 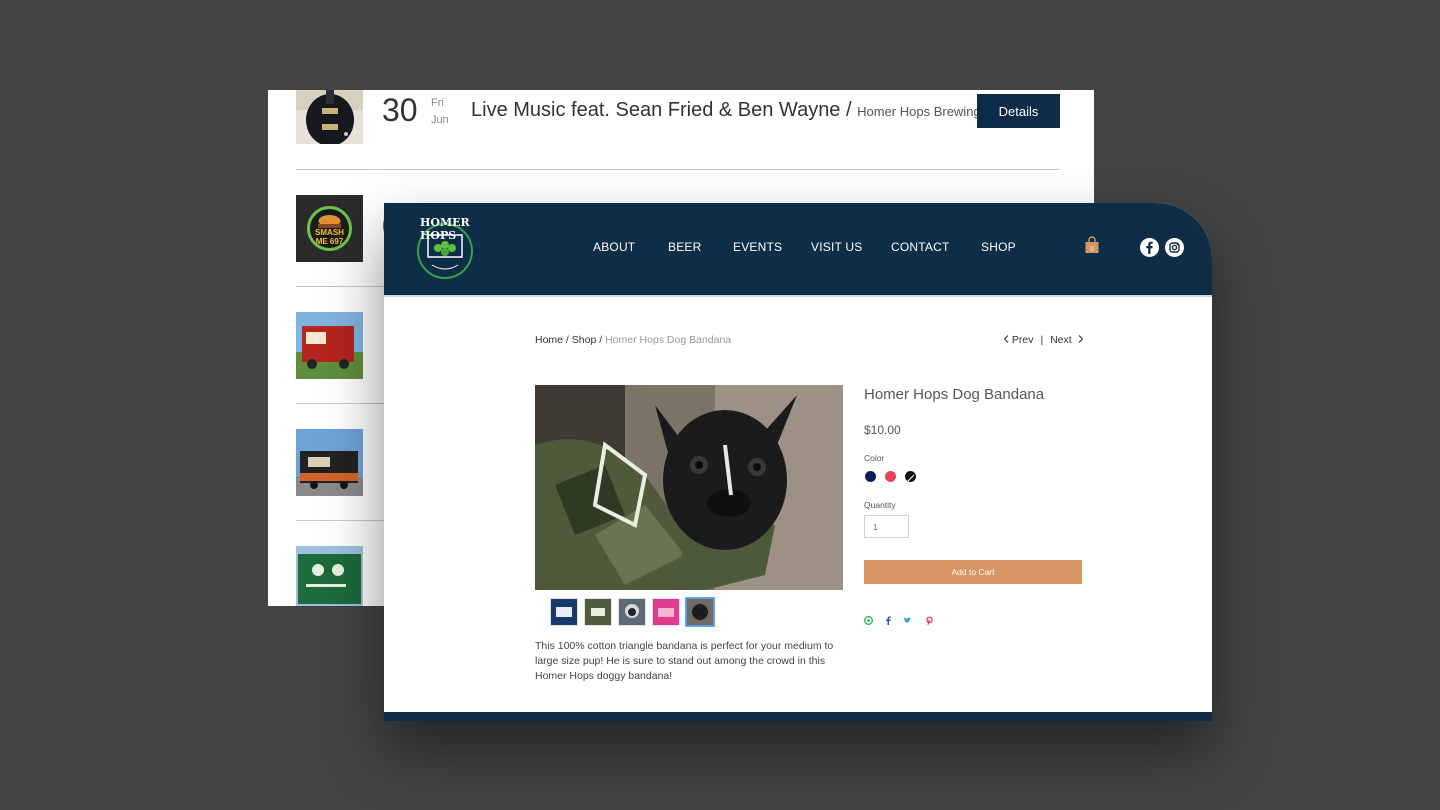 What do you see at coordinates (1174, 247) in the screenshot?
I see `instagram-icon` at bounding box center [1174, 247].